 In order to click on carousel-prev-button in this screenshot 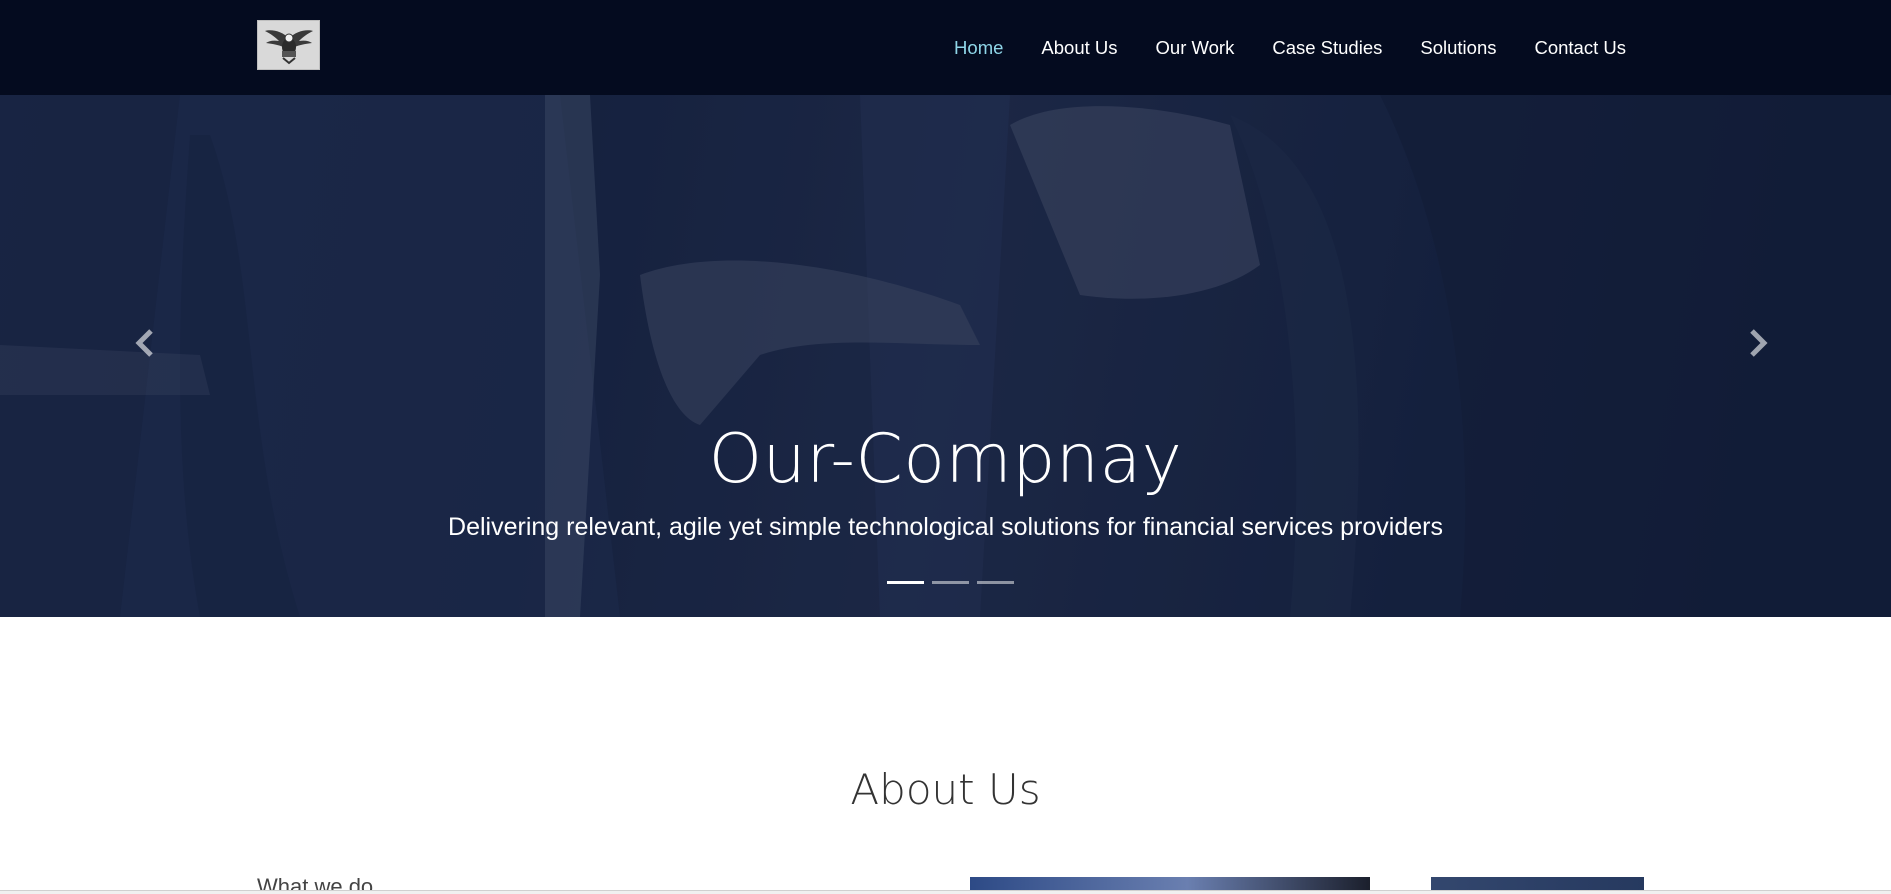, I will do `click(144, 343)`.